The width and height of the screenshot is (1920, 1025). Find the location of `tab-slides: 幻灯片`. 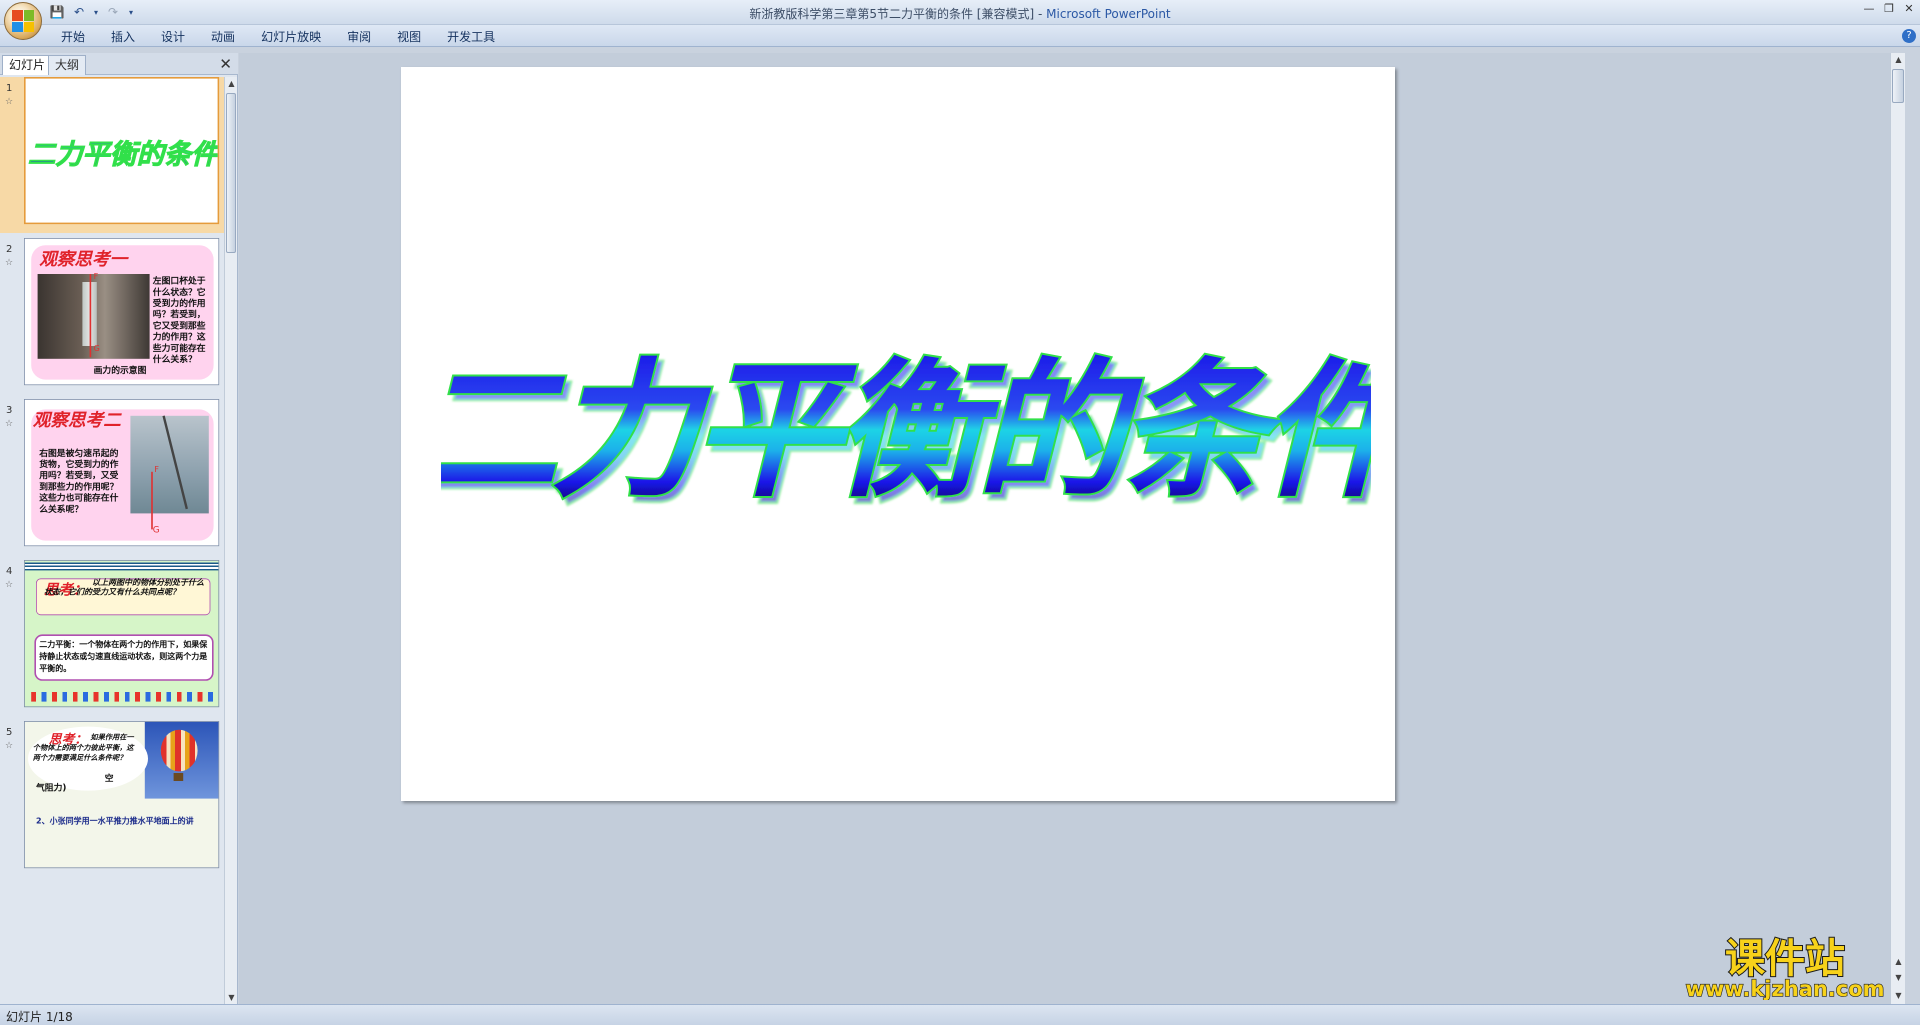

tab-slides: 幻灯片 is located at coordinates (27, 65).